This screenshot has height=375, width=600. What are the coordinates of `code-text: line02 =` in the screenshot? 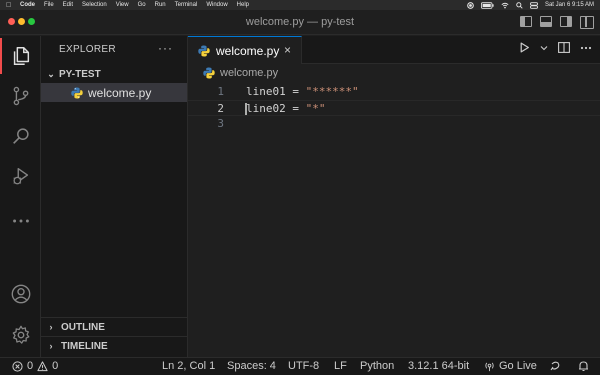 It's located at (276, 108).